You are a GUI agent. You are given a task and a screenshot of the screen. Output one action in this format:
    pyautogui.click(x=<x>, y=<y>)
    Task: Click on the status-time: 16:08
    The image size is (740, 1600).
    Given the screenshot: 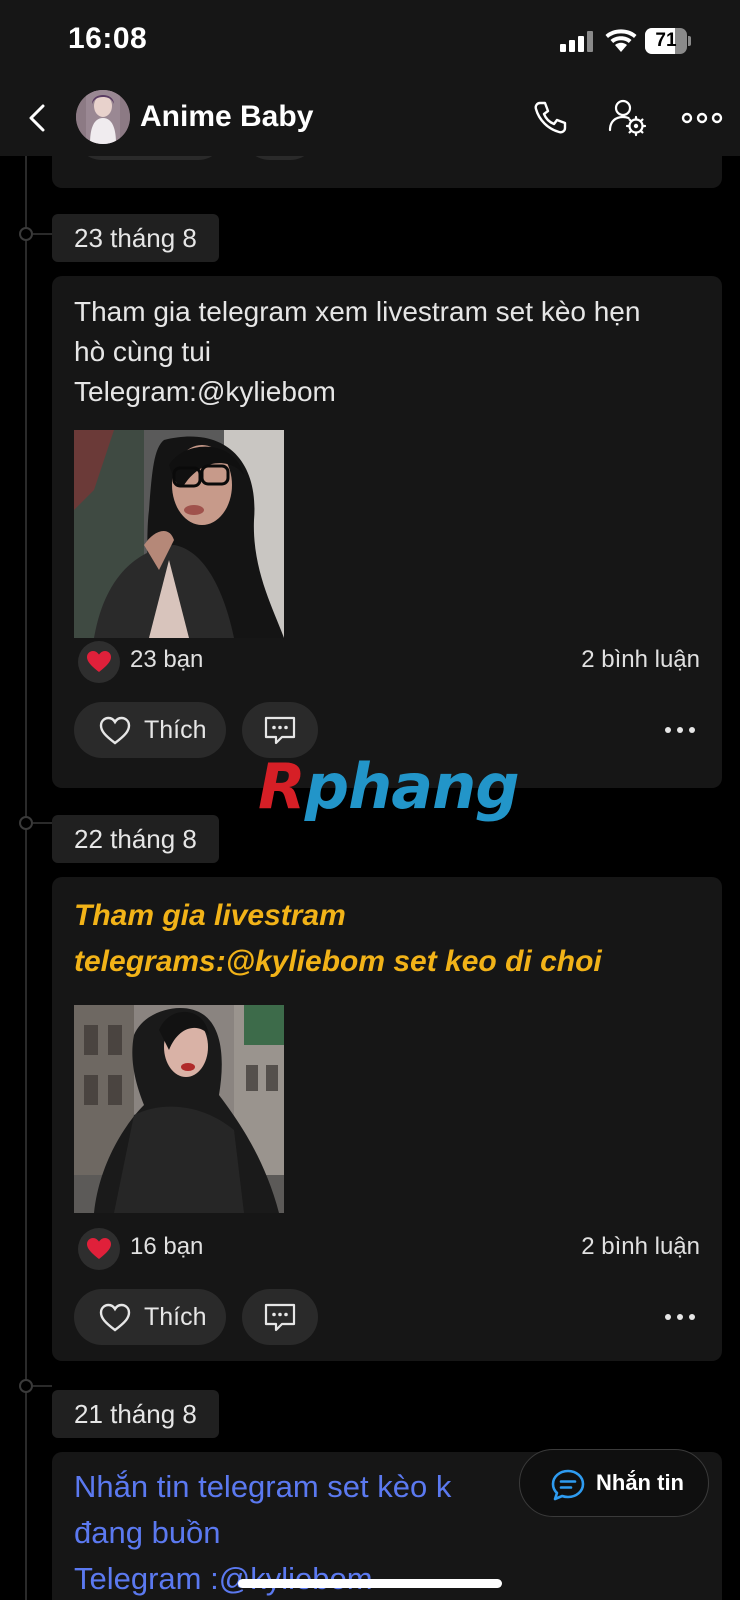 What is the action you would take?
    pyautogui.click(x=108, y=38)
    